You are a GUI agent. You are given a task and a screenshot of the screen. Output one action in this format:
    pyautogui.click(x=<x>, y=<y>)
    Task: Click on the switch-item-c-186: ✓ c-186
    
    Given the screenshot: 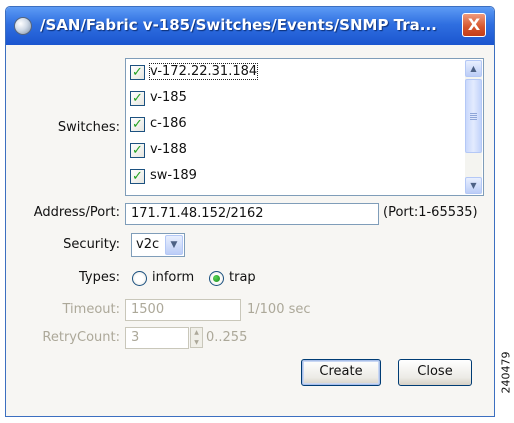 What is the action you would take?
    pyautogui.click(x=290, y=125)
    